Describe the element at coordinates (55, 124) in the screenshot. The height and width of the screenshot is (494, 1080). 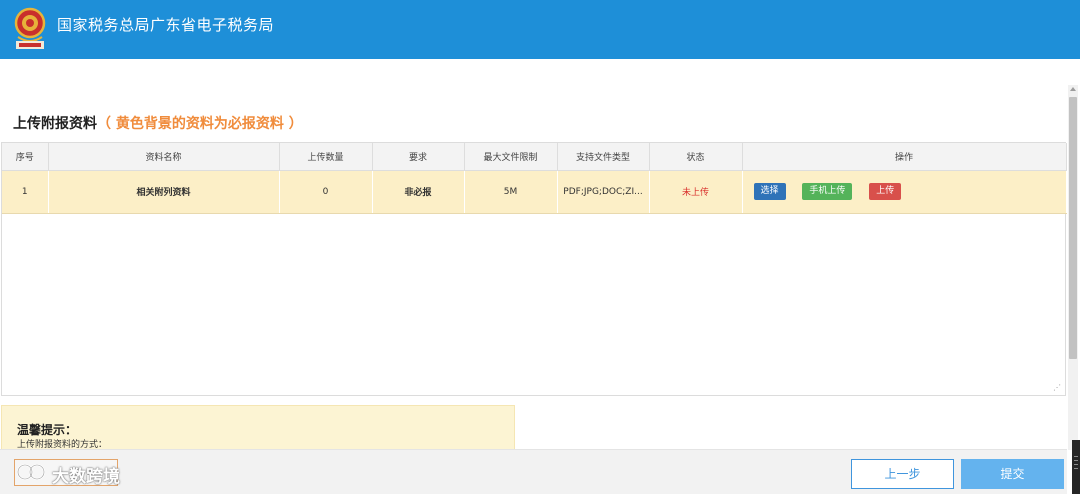
I see `section-title-text: 上传附报资料` at that location.